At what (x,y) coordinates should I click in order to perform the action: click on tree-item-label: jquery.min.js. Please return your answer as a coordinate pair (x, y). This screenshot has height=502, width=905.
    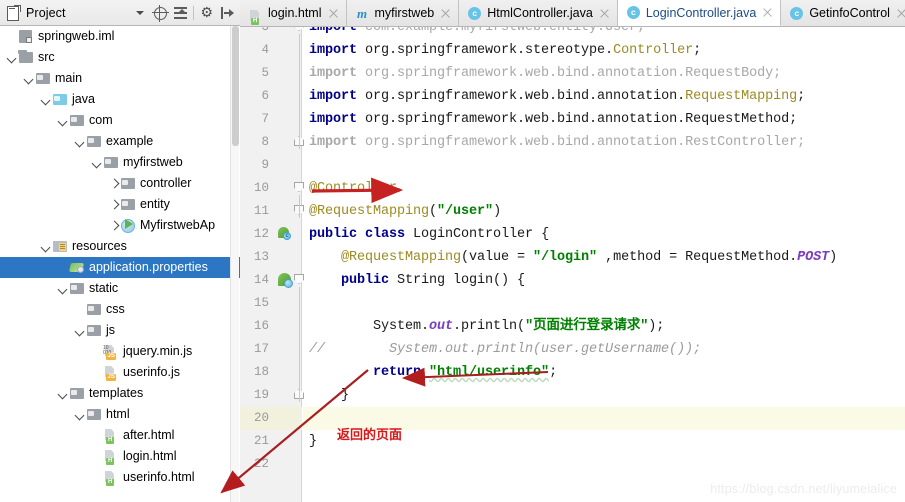
    Looking at the image, I should click on (158, 351).